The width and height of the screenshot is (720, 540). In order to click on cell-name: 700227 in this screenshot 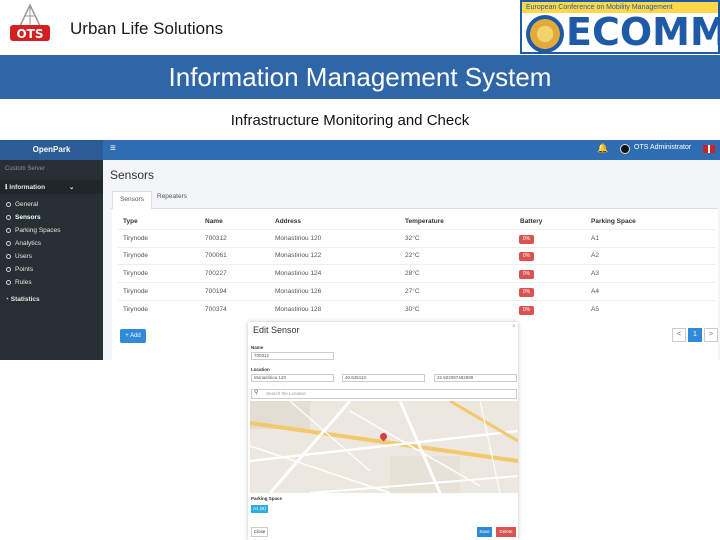, I will do `click(216, 273)`.